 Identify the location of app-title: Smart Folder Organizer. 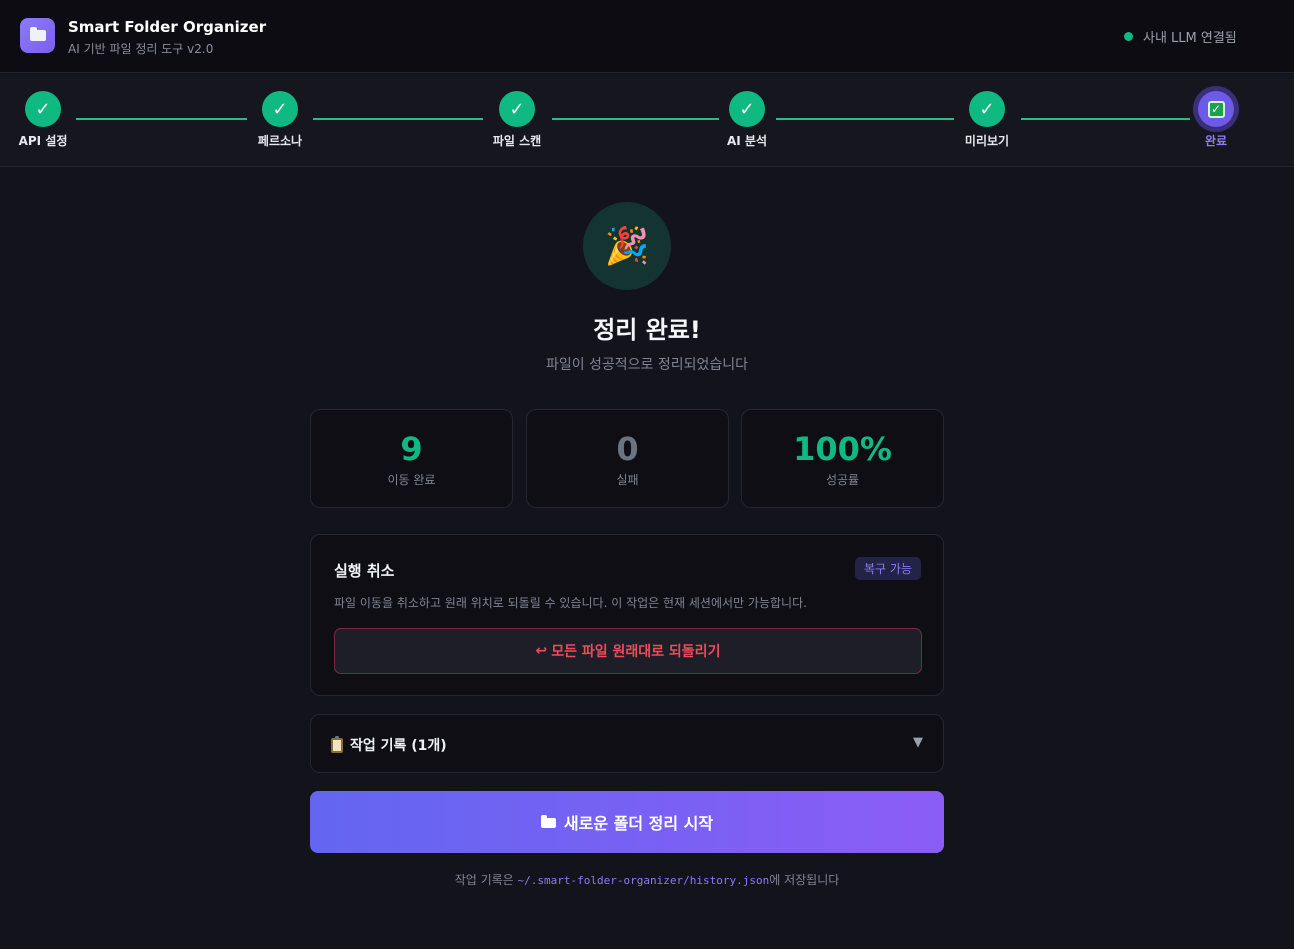
(167, 27).